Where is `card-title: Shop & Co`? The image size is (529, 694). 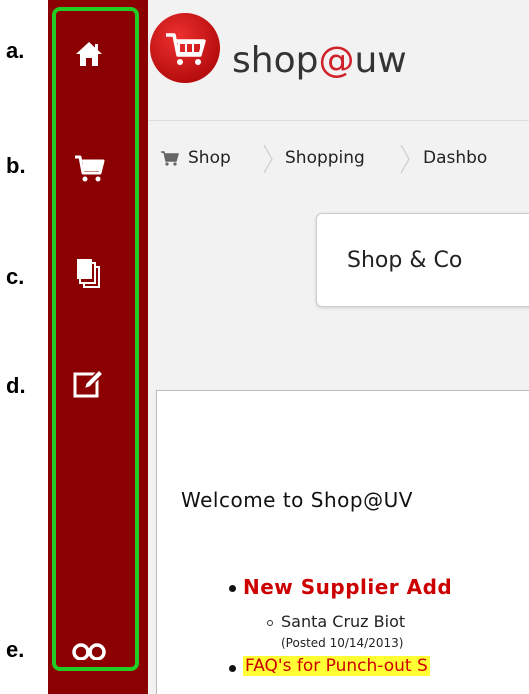
card-title: Shop & Co is located at coordinates (405, 260).